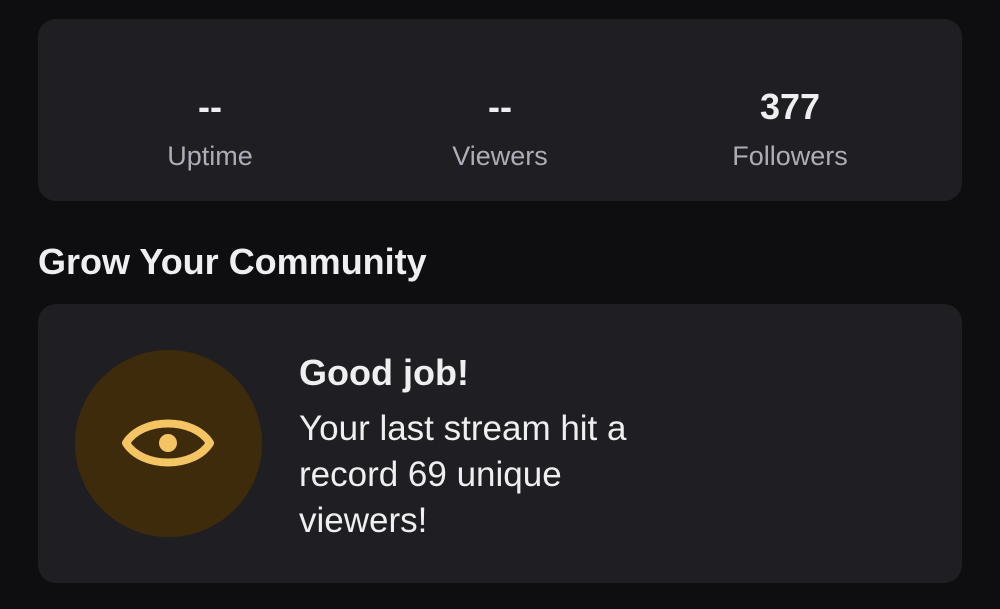 The image size is (1000, 609). I want to click on uptime-label: Uptime, so click(210, 156).